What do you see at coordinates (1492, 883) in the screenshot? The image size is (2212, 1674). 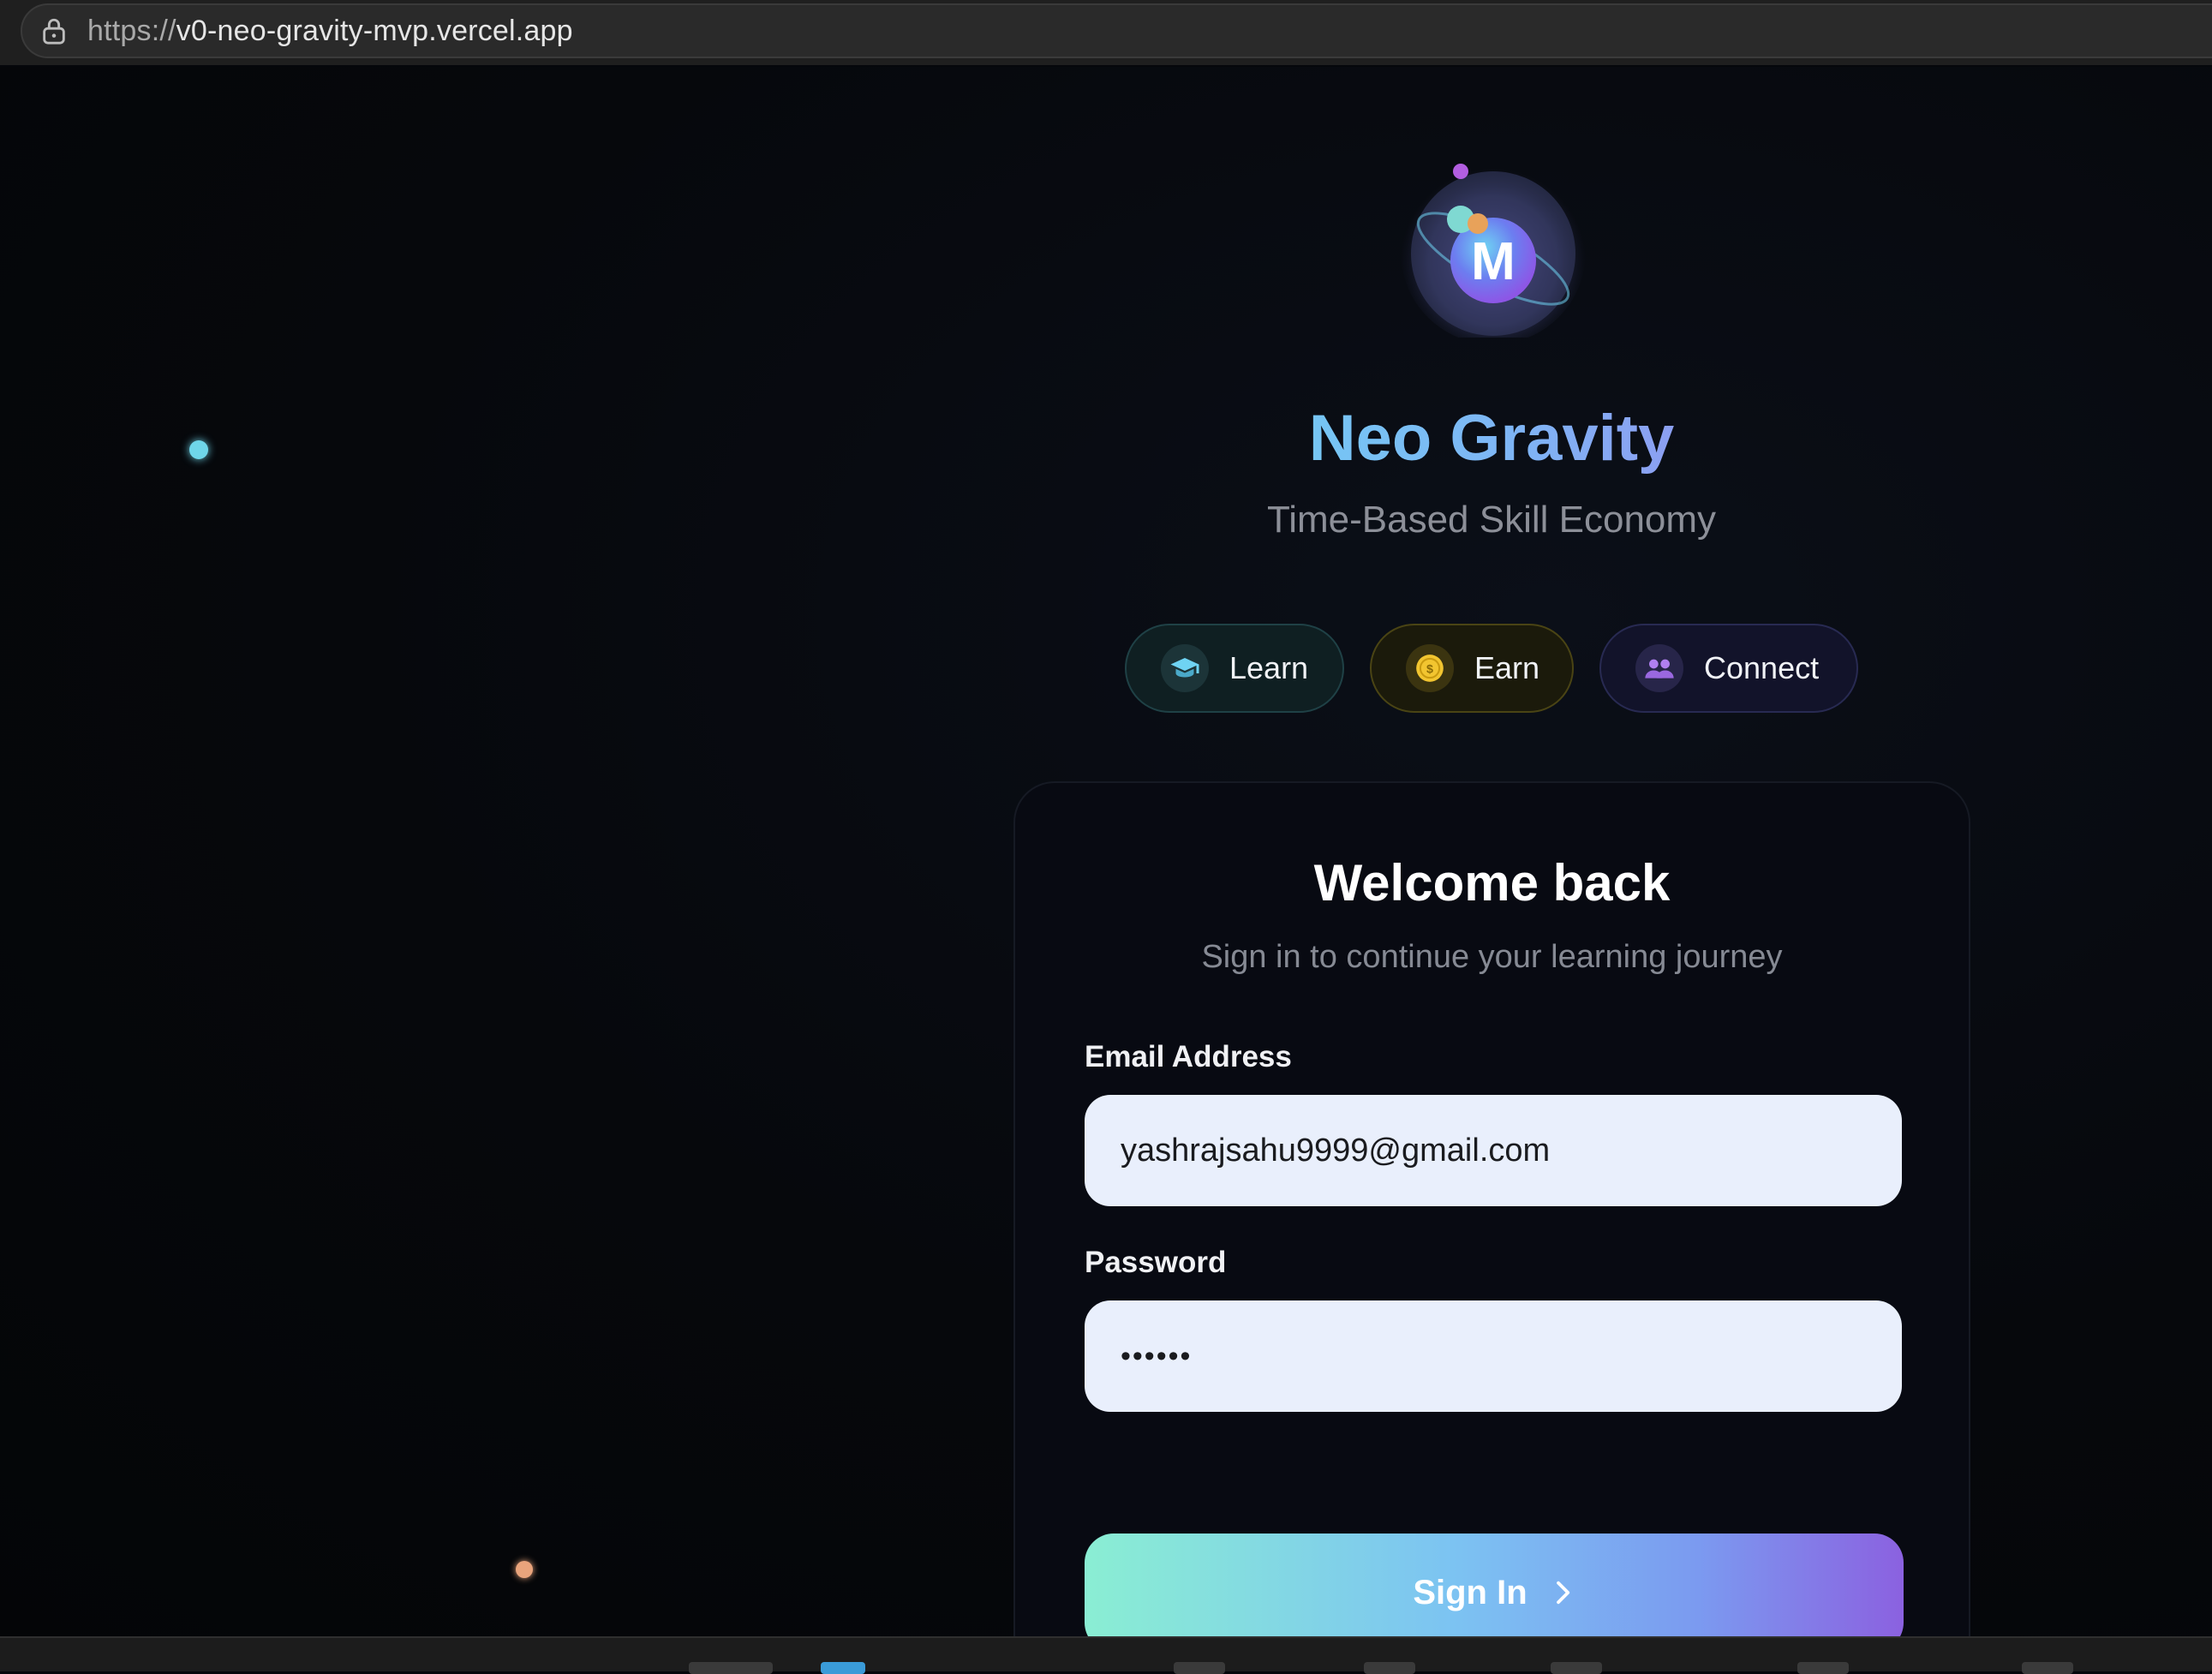 I see `login-title: Welcome back` at bounding box center [1492, 883].